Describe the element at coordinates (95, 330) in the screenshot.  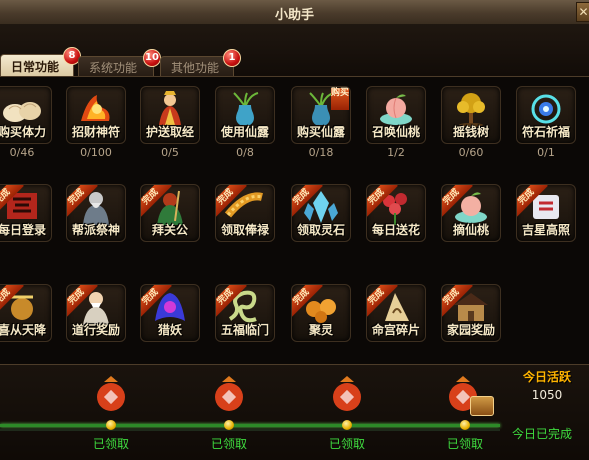
I see `tile-label: 道行奖励` at that location.